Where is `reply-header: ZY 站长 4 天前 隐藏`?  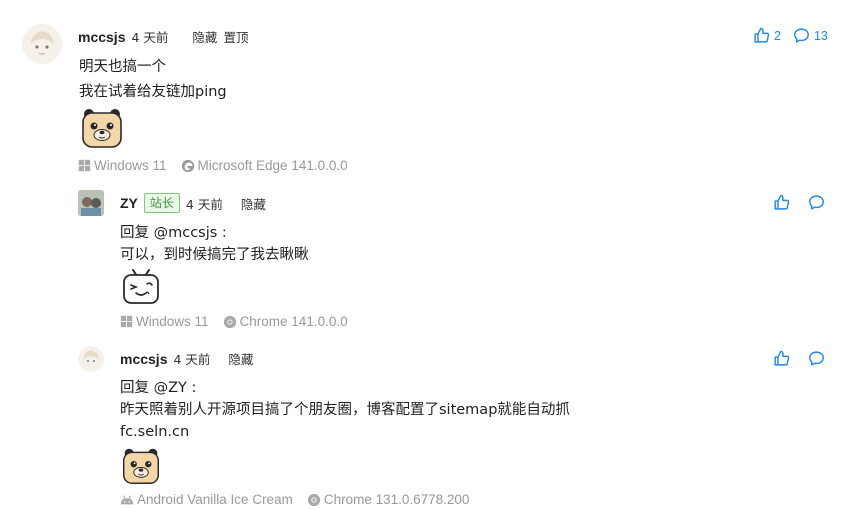 reply-header: ZY 站长 4 天前 隐藏 is located at coordinates (193, 203).